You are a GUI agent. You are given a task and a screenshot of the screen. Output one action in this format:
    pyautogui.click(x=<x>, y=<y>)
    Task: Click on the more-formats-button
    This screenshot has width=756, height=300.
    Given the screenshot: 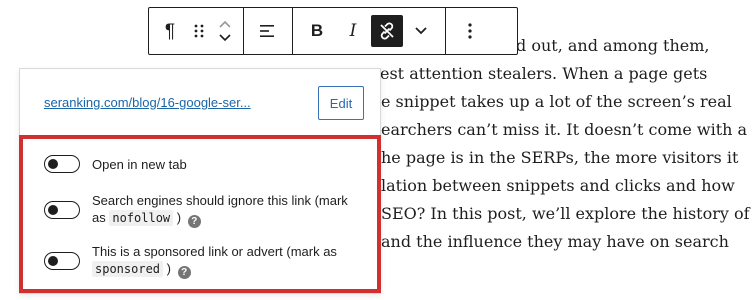 What is the action you would take?
    pyautogui.click(x=421, y=31)
    